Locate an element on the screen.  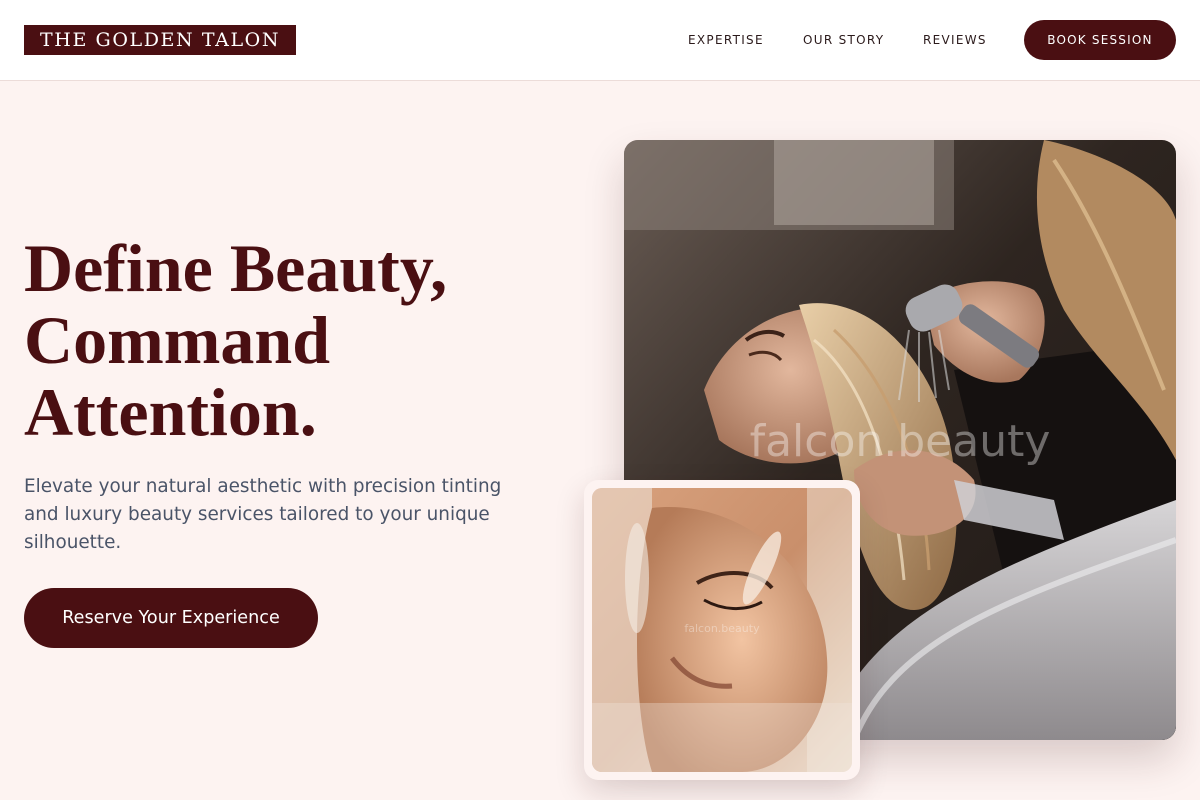
watermark-secondary: falcon.beauty is located at coordinates (722, 628).